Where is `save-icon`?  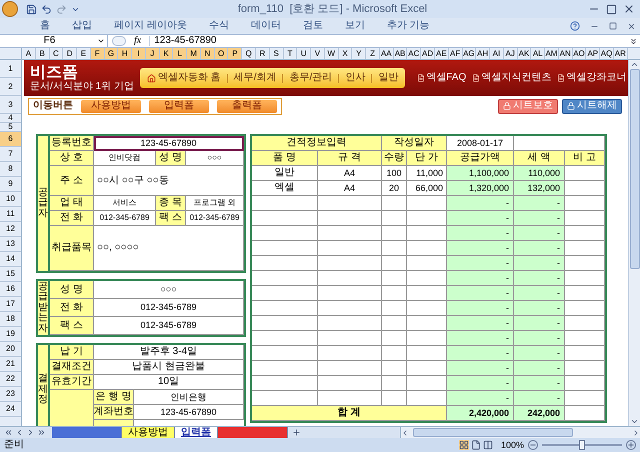
save-icon is located at coordinates (31, 9).